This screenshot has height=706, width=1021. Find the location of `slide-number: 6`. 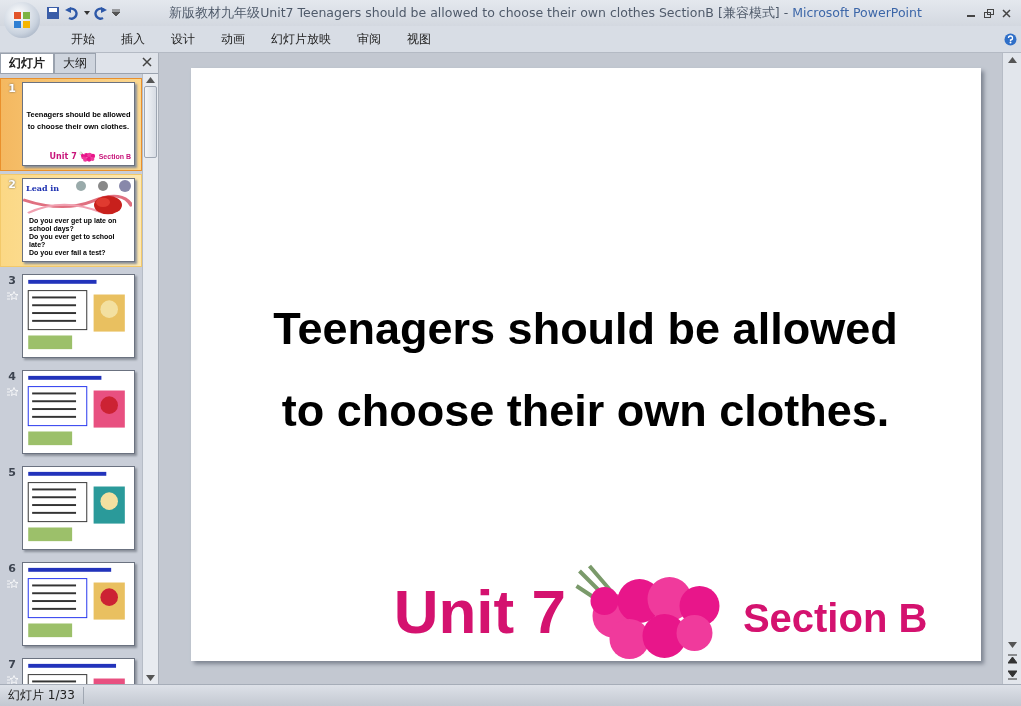

slide-number: 6 is located at coordinates (12, 568).